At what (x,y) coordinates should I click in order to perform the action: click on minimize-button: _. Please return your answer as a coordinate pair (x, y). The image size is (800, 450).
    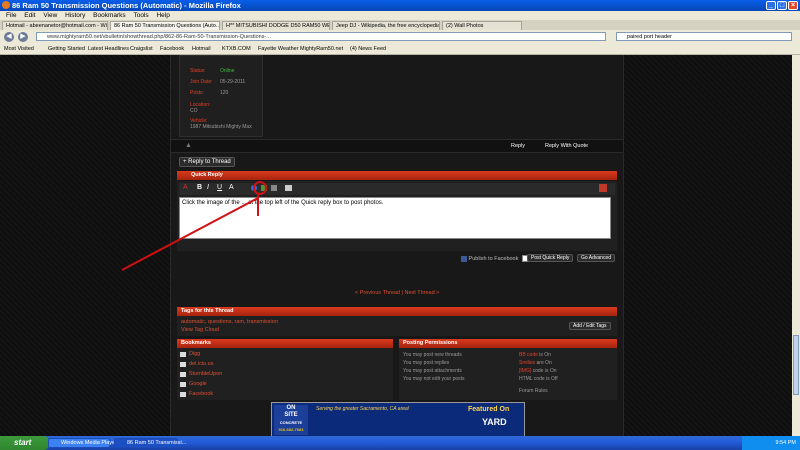
    Looking at the image, I should click on (771, 5).